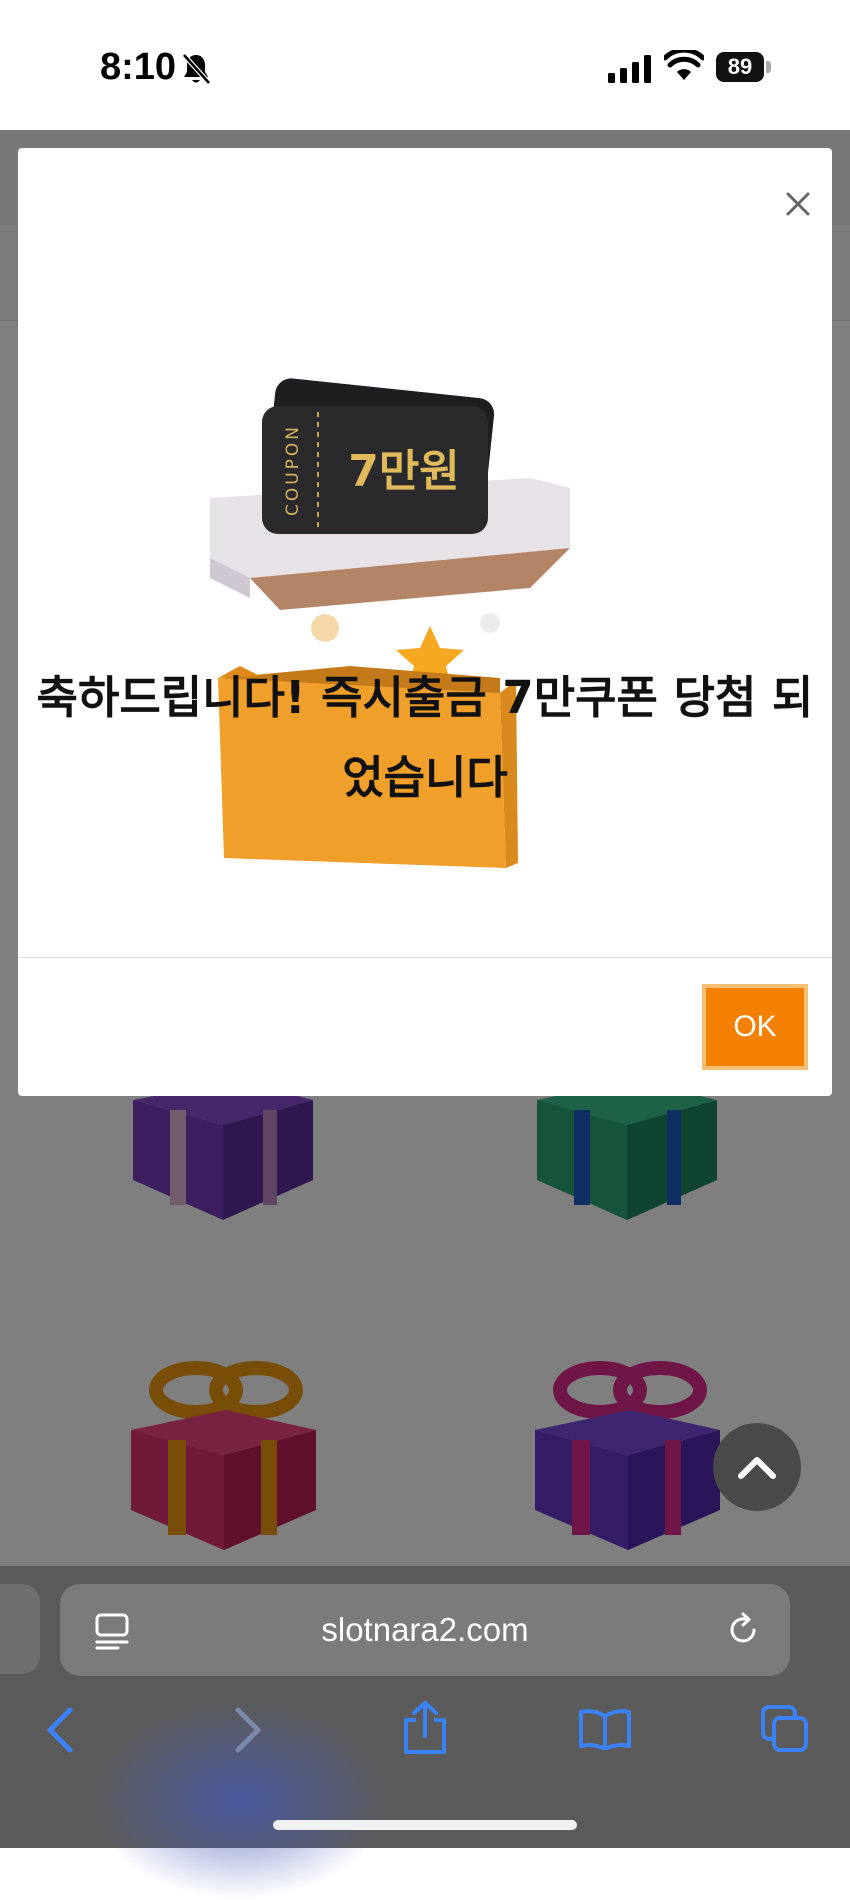 This screenshot has height=1900, width=850. I want to click on cellular-signal-icon, so click(629, 69).